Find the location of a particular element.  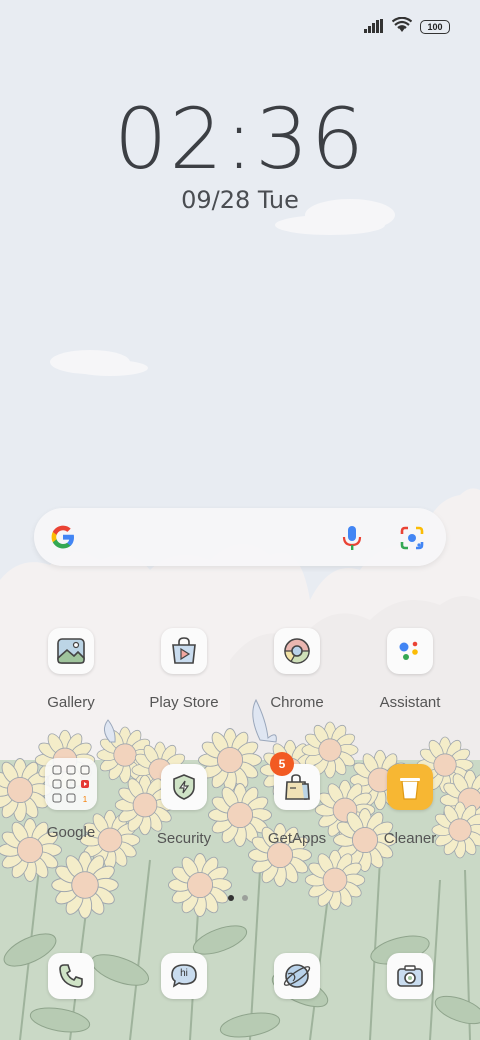

clock-date: 09/28 Tue is located at coordinates (240, 200).